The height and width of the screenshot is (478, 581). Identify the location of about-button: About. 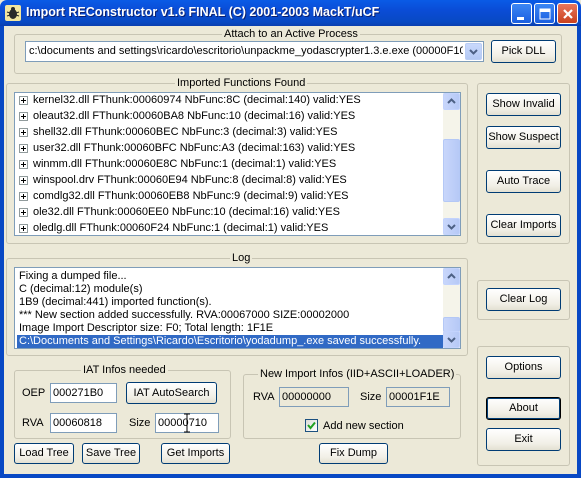
(523, 408).